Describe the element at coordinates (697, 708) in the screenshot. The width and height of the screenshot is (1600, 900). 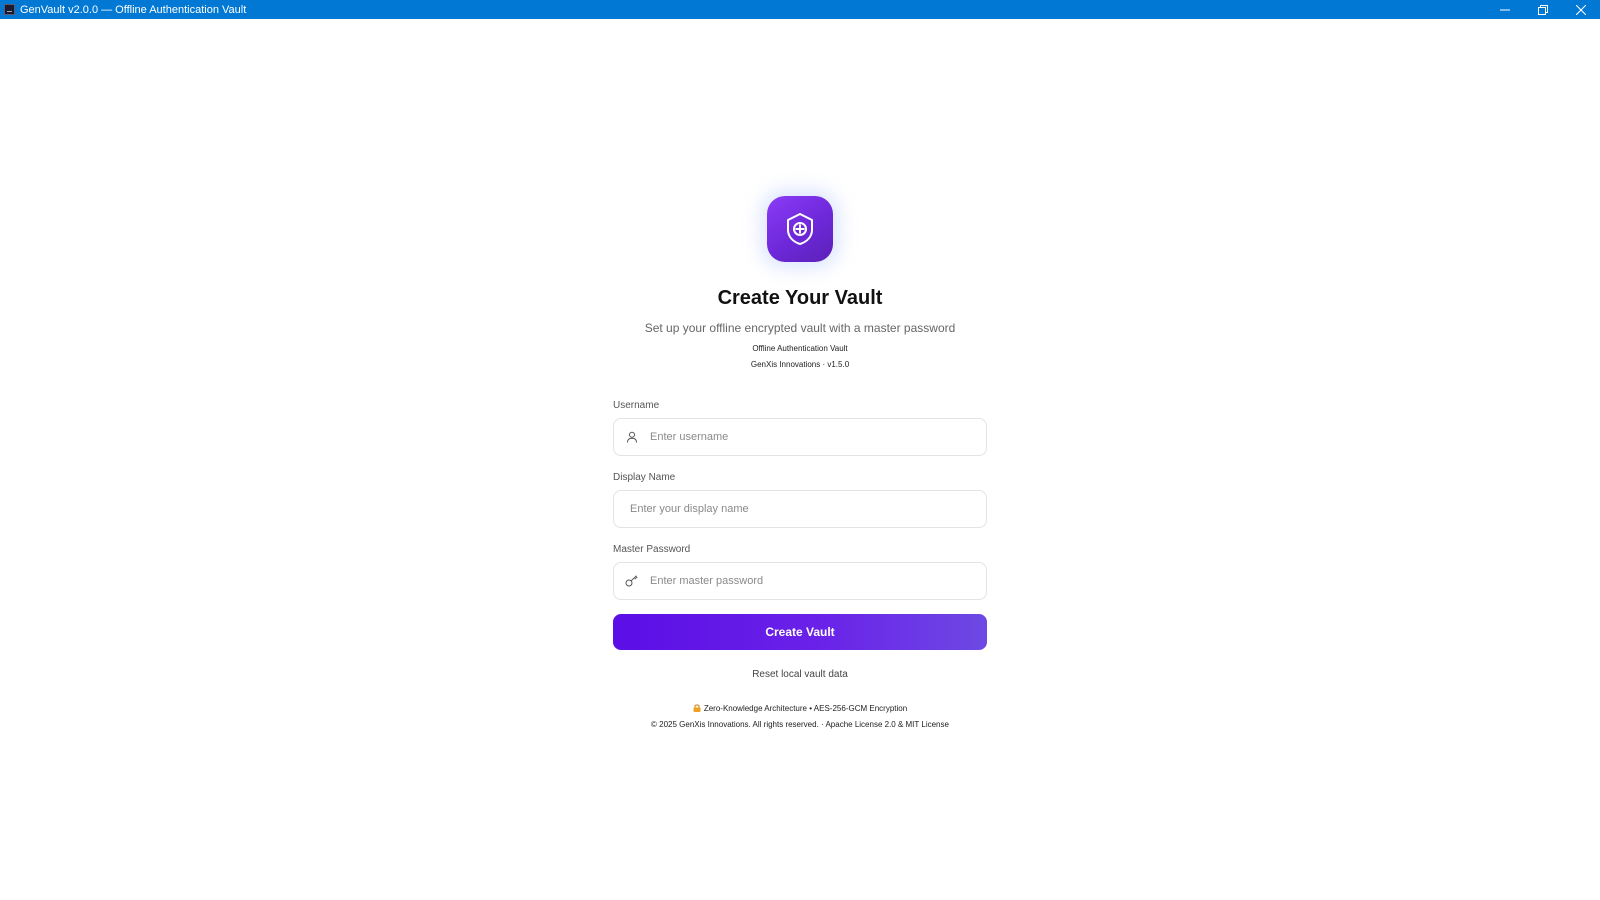
I see `lock-icon` at that location.